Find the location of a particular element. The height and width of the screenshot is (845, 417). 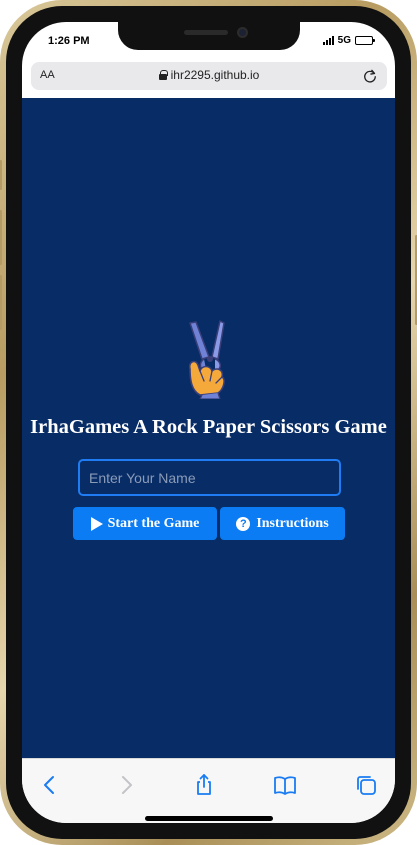

bookmarks-icon is located at coordinates (285, 785).